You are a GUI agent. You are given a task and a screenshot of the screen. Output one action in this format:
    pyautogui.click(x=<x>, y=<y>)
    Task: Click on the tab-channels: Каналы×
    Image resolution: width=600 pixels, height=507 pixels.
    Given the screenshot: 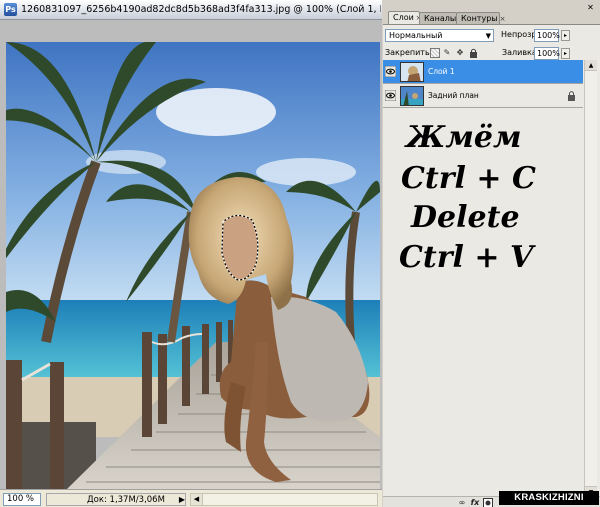 What is the action you would take?
    pyautogui.click(x=441, y=18)
    